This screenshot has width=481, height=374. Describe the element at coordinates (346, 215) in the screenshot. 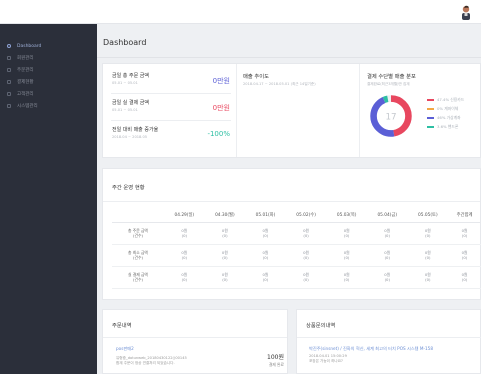

I see `column-header: 05.03(목)` at that location.